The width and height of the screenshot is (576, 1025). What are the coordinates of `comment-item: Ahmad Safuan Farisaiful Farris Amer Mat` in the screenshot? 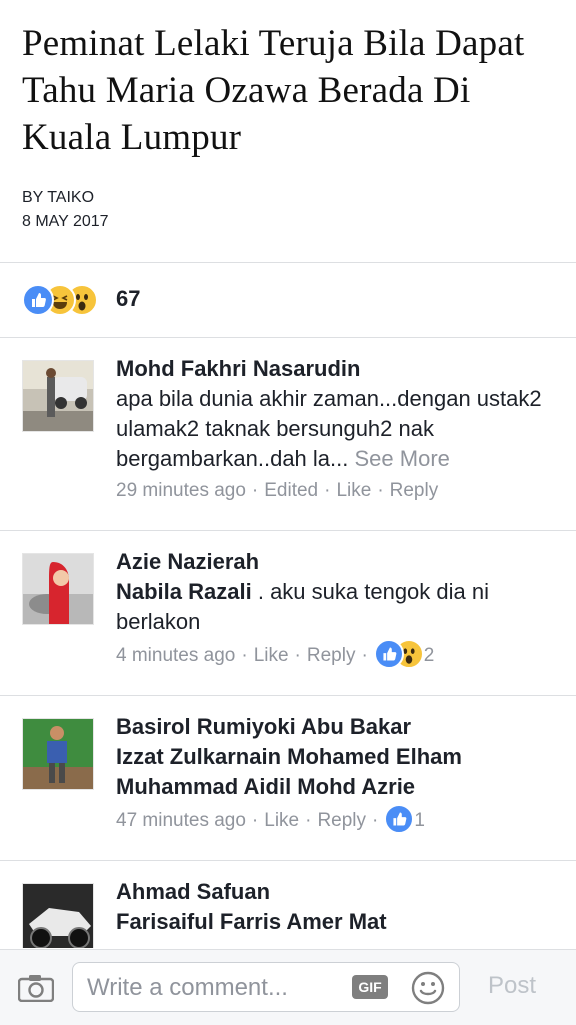 It's located at (288, 904).